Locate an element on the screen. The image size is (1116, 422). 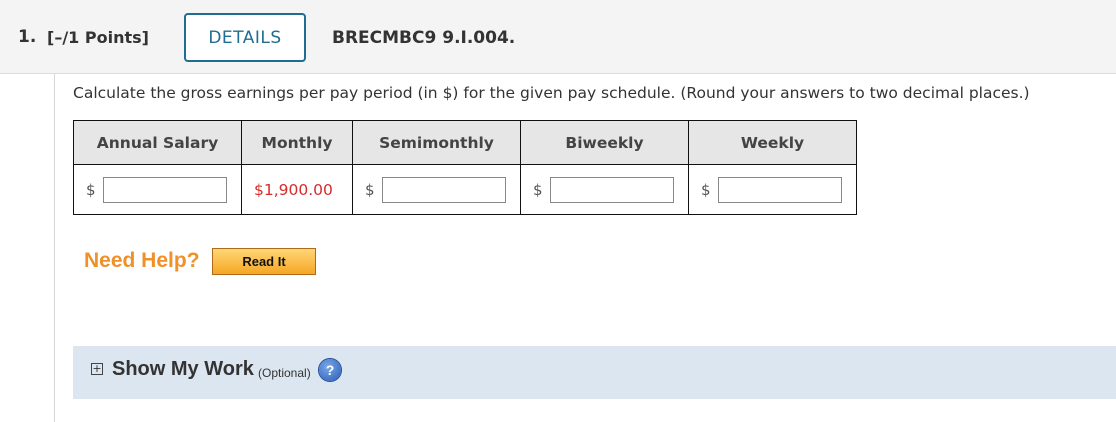
table-row: $ $1,900.00 $ $ $ is located at coordinates (465, 189).